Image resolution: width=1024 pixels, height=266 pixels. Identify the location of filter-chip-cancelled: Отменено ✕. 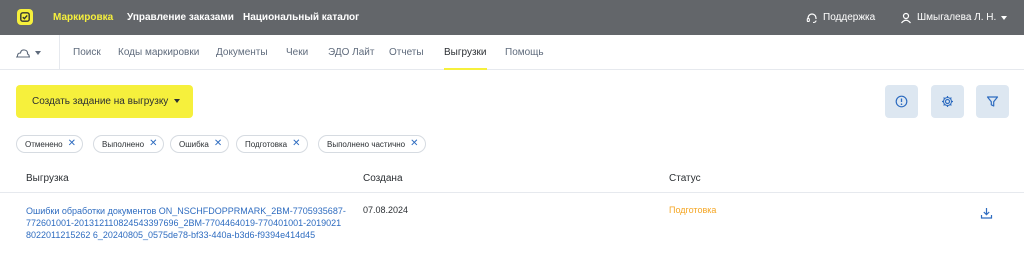
(49, 144).